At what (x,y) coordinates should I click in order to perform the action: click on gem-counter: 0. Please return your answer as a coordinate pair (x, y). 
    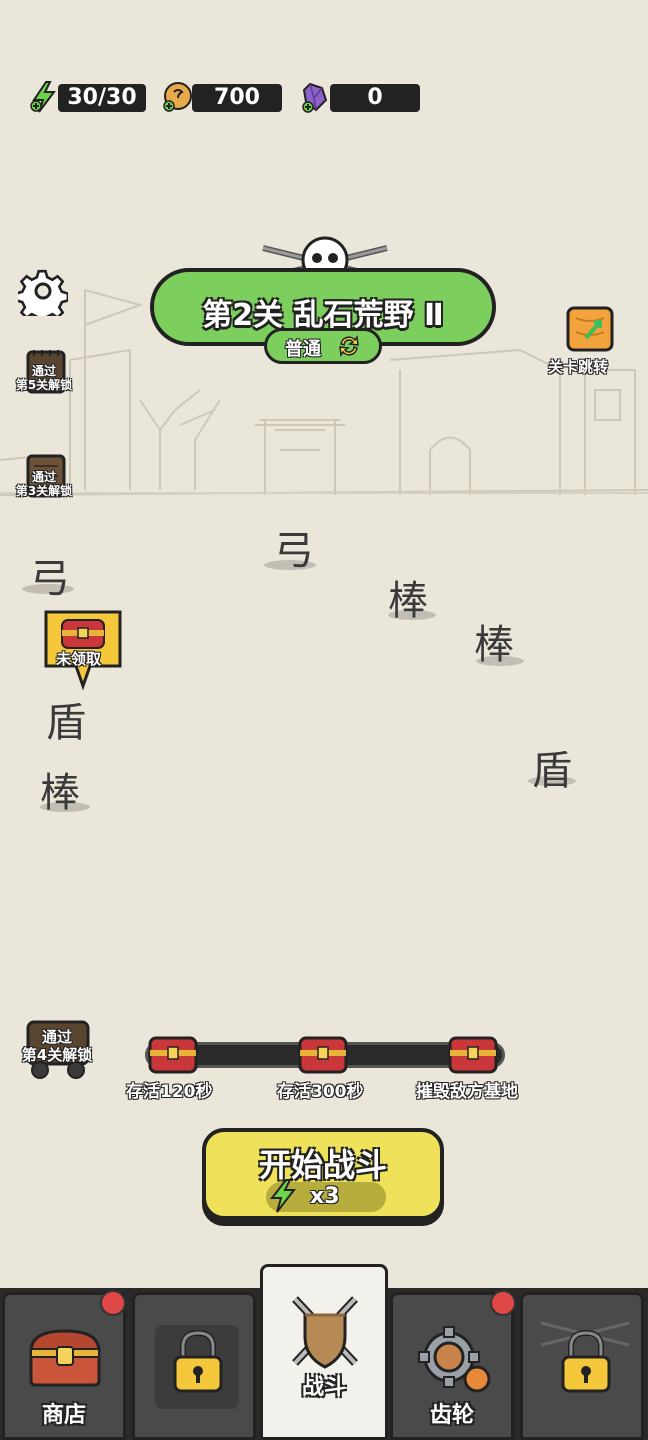
    Looking at the image, I should click on (375, 98).